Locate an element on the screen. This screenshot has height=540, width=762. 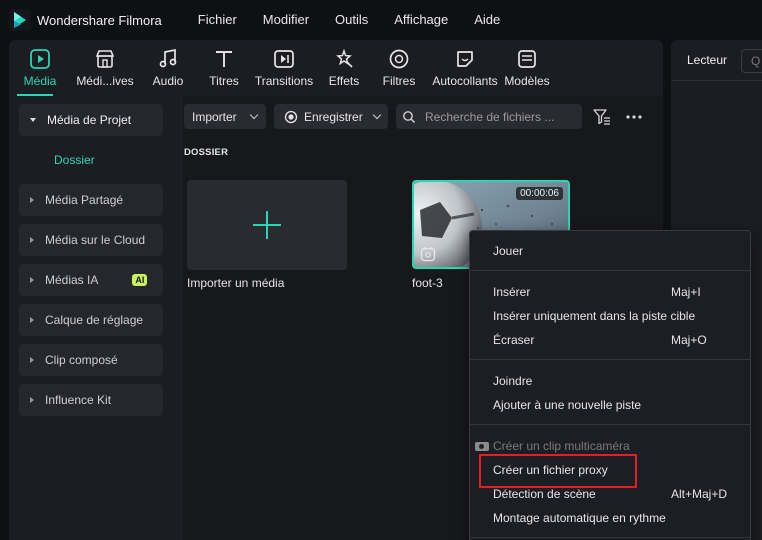
filters-icon is located at coordinates (399, 59).